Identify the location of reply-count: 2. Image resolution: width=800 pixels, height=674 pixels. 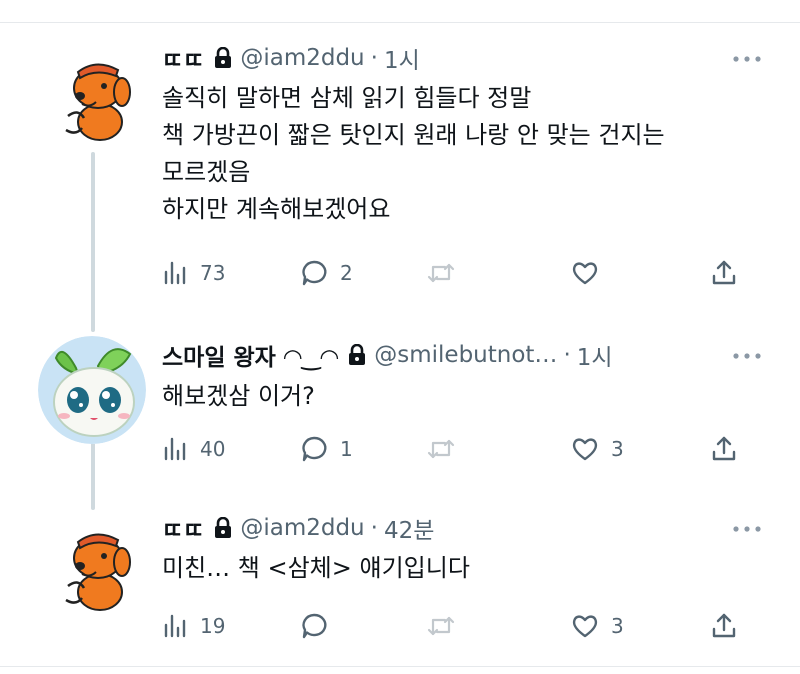
(346, 273).